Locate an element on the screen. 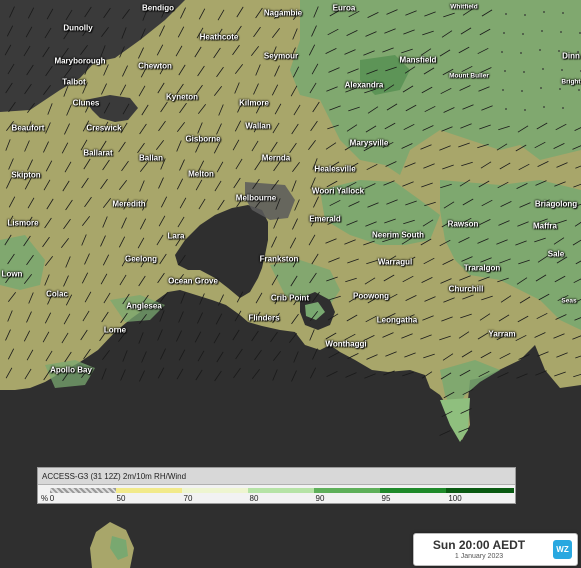 The height and width of the screenshot is (568, 581). place-label: Warragul is located at coordinates (395, 262).